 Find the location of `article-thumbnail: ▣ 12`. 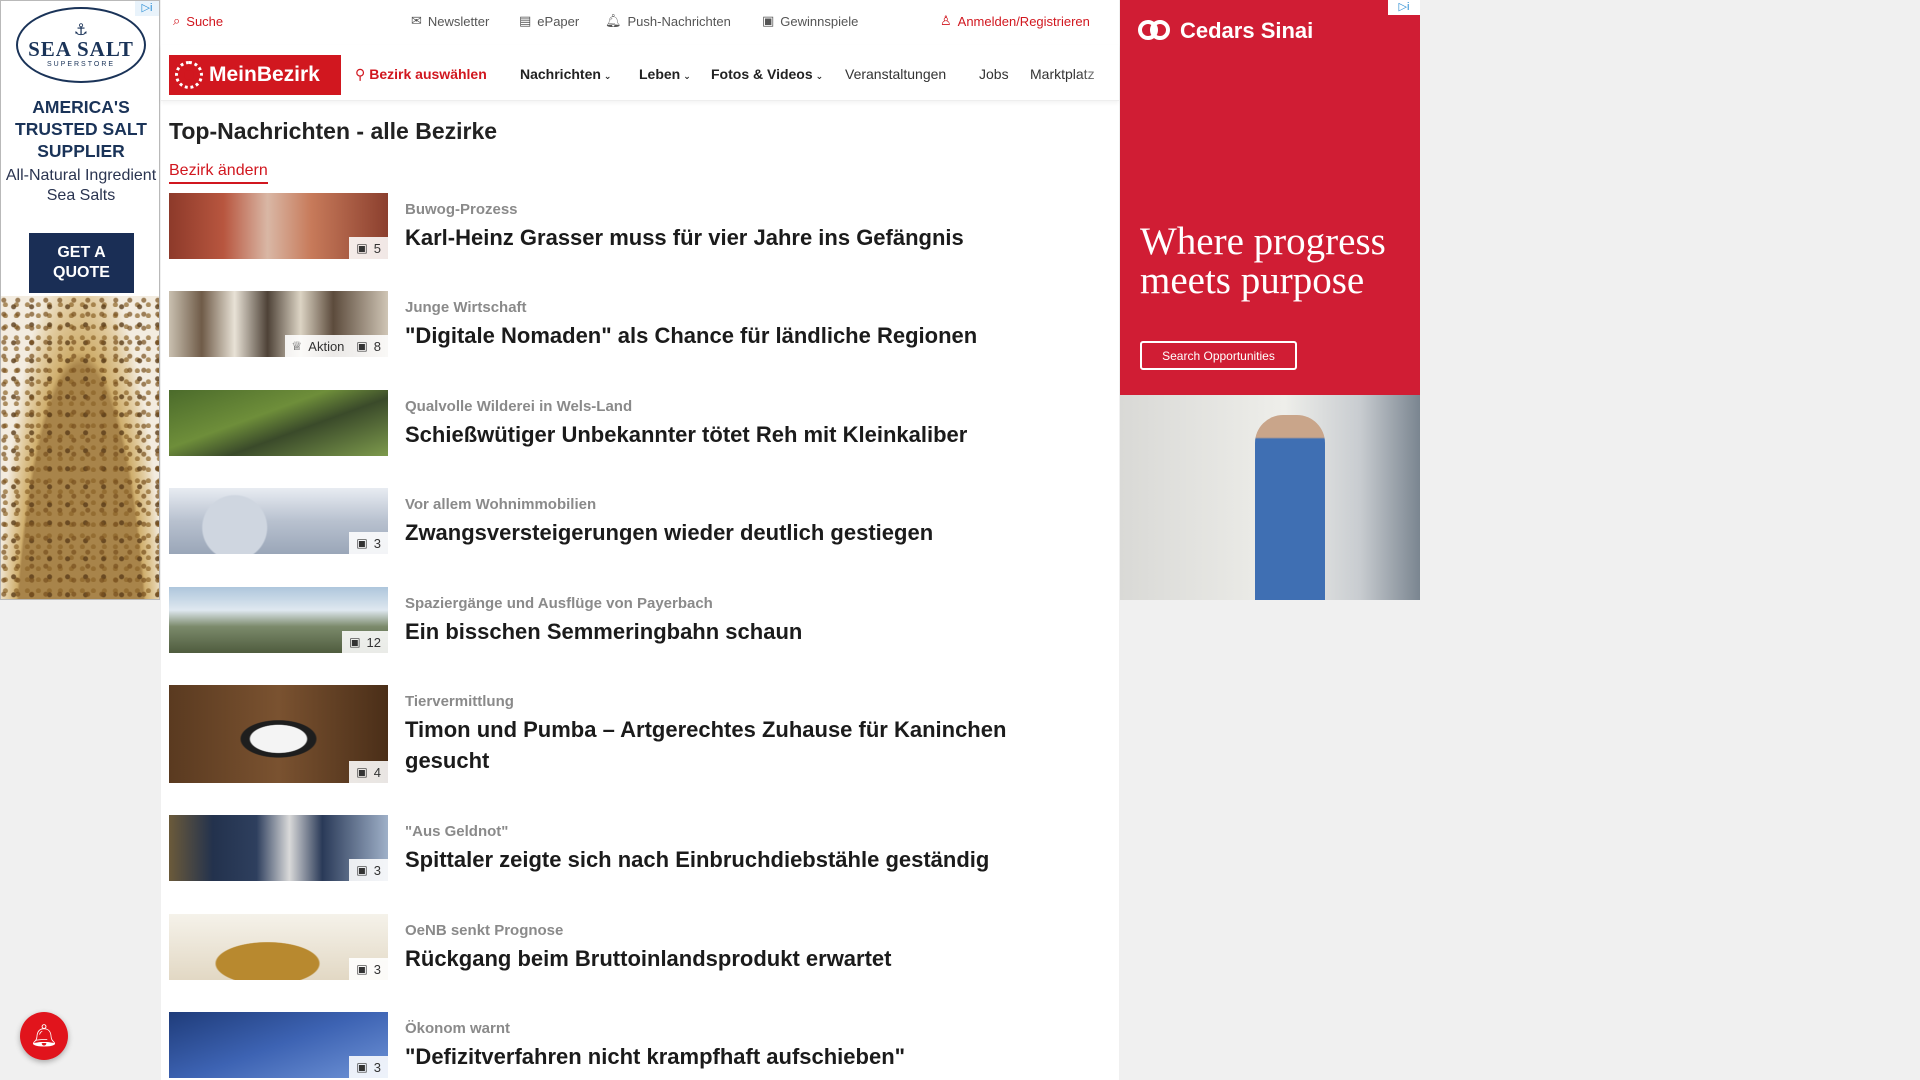

article-thumbnail: ▣ 12 is located at coordinates (278, 620).